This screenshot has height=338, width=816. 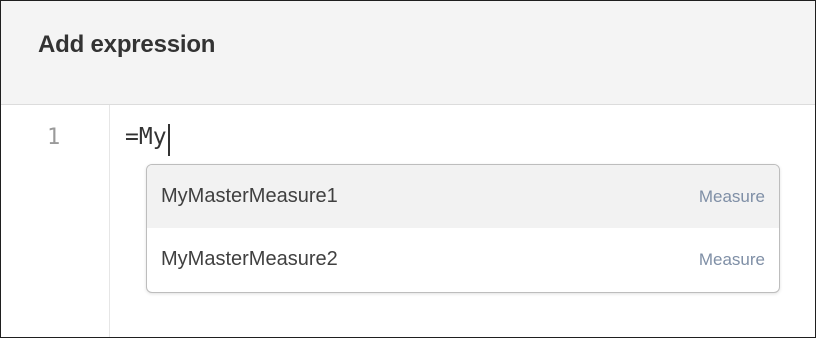 What do you see at coordinates (55, 221) in the screenshot?
I see `line-number-gutter: 1` at bounding box center [55, 221].